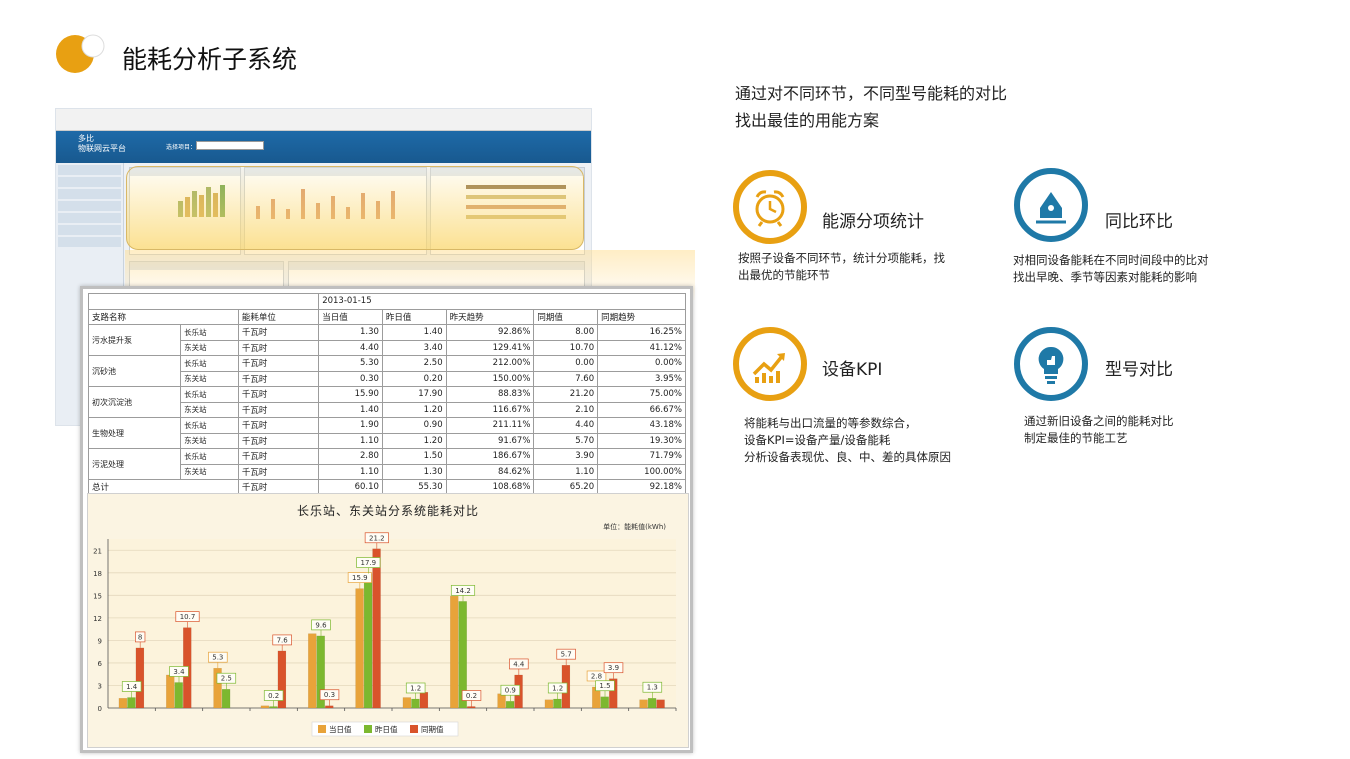 Image resolution: width=1350 pixels, height=759 pixels. What do you see at coordinates (841, 267) in the screenshot?
I see `feature-desc: 按照子设备不同环节，统计分项能耗，找 出最优的节能环节` at bounding box center [841, 267].